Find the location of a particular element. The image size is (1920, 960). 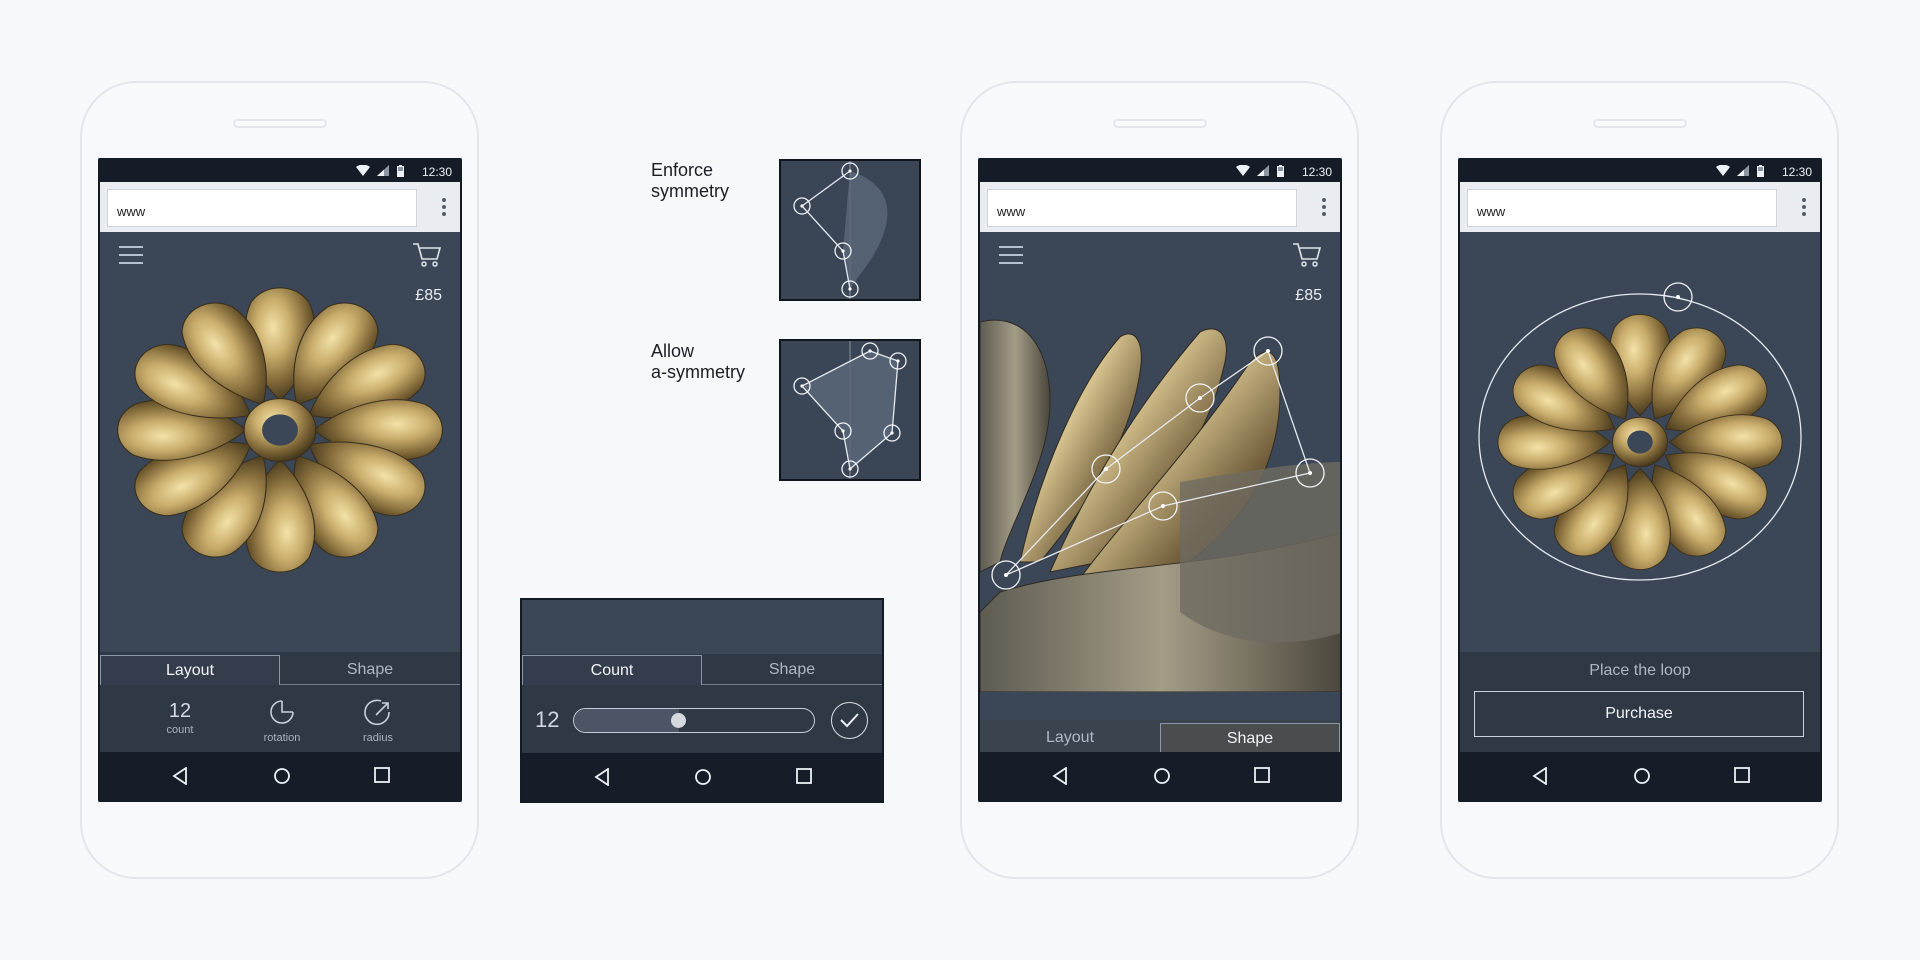

cart-icon is located at coordinates (1307, 255).